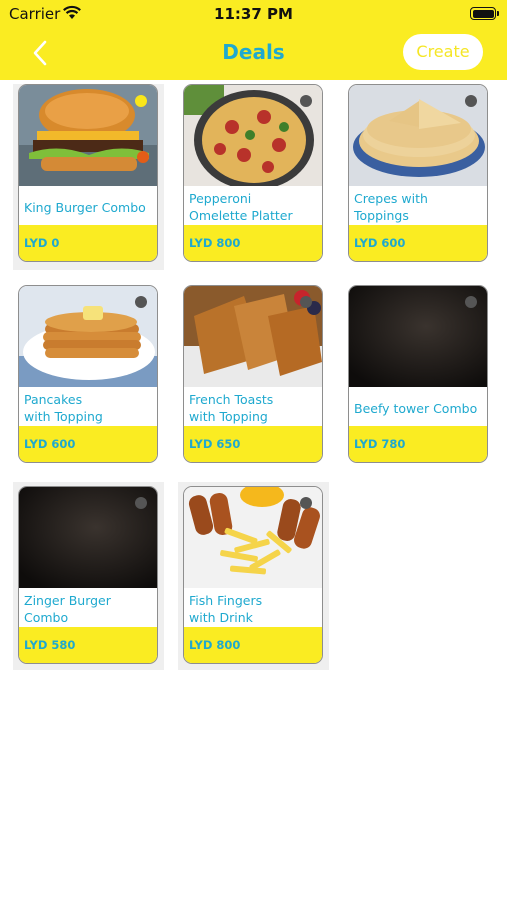 Image resolution: width=507 pixels, height=900 pixels. I want to click on deal-card: Pancakes with Topping LYD 600, so click(88, 374).